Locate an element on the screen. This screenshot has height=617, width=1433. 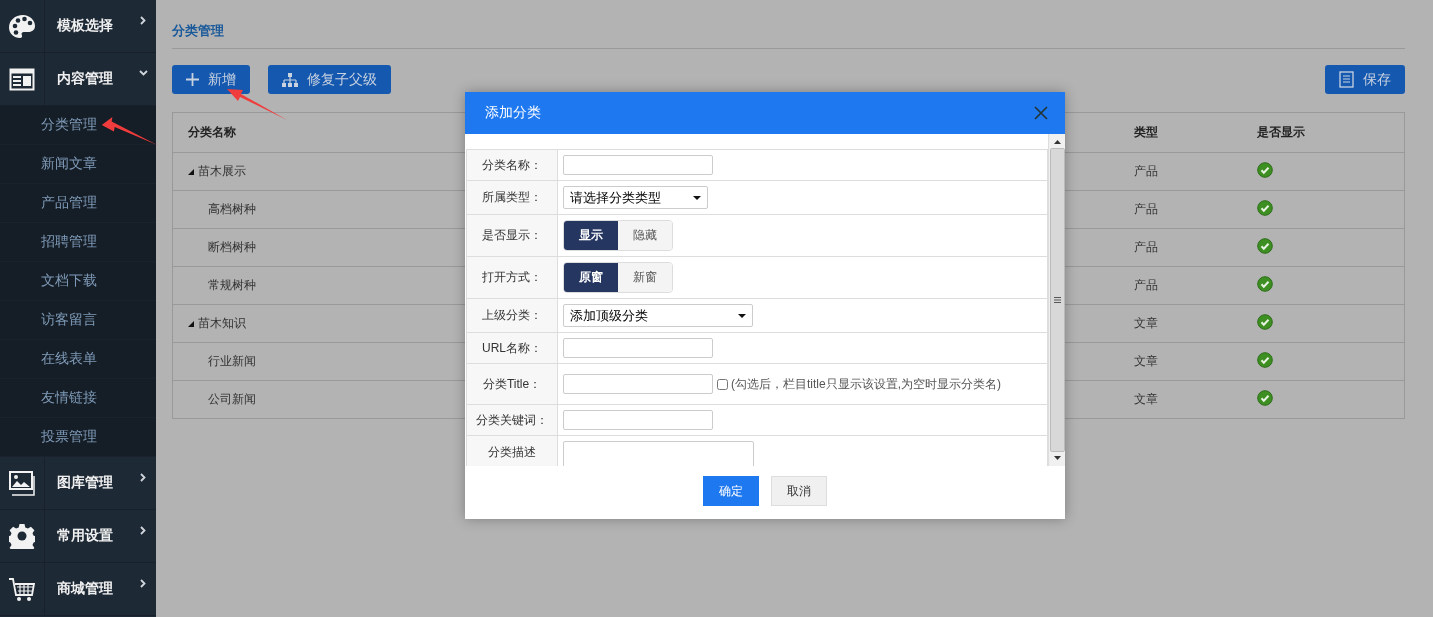
up-arrow-icon is located at coordinates (1057, 142).